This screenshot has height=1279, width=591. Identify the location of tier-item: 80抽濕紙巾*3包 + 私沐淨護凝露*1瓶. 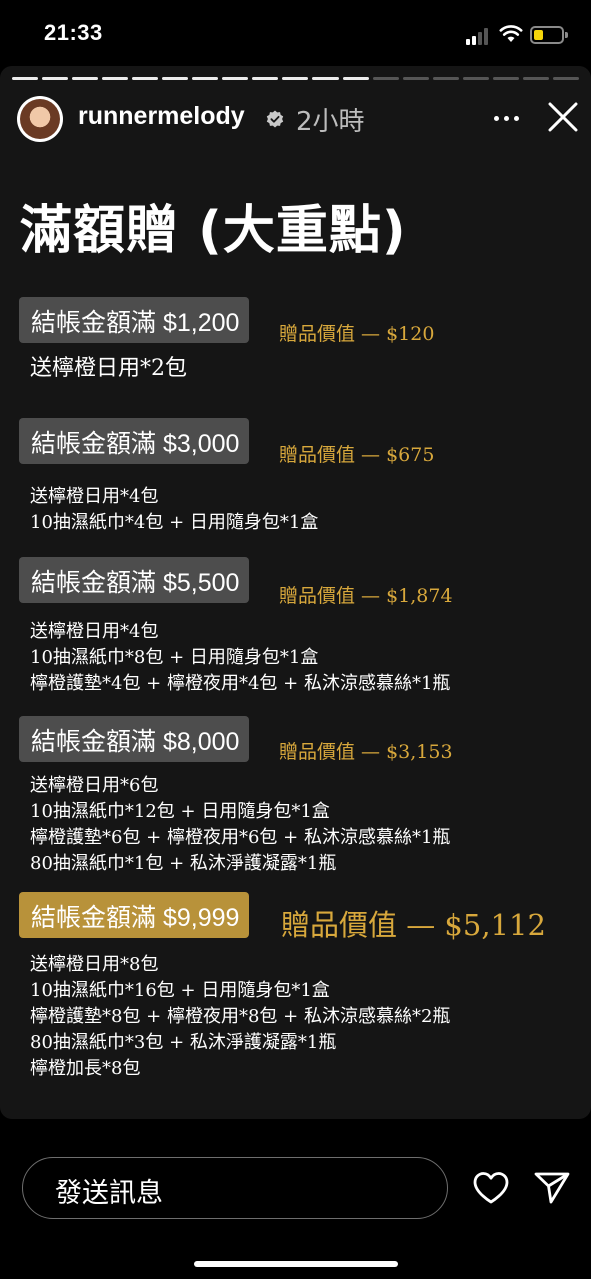
(183, 1042).